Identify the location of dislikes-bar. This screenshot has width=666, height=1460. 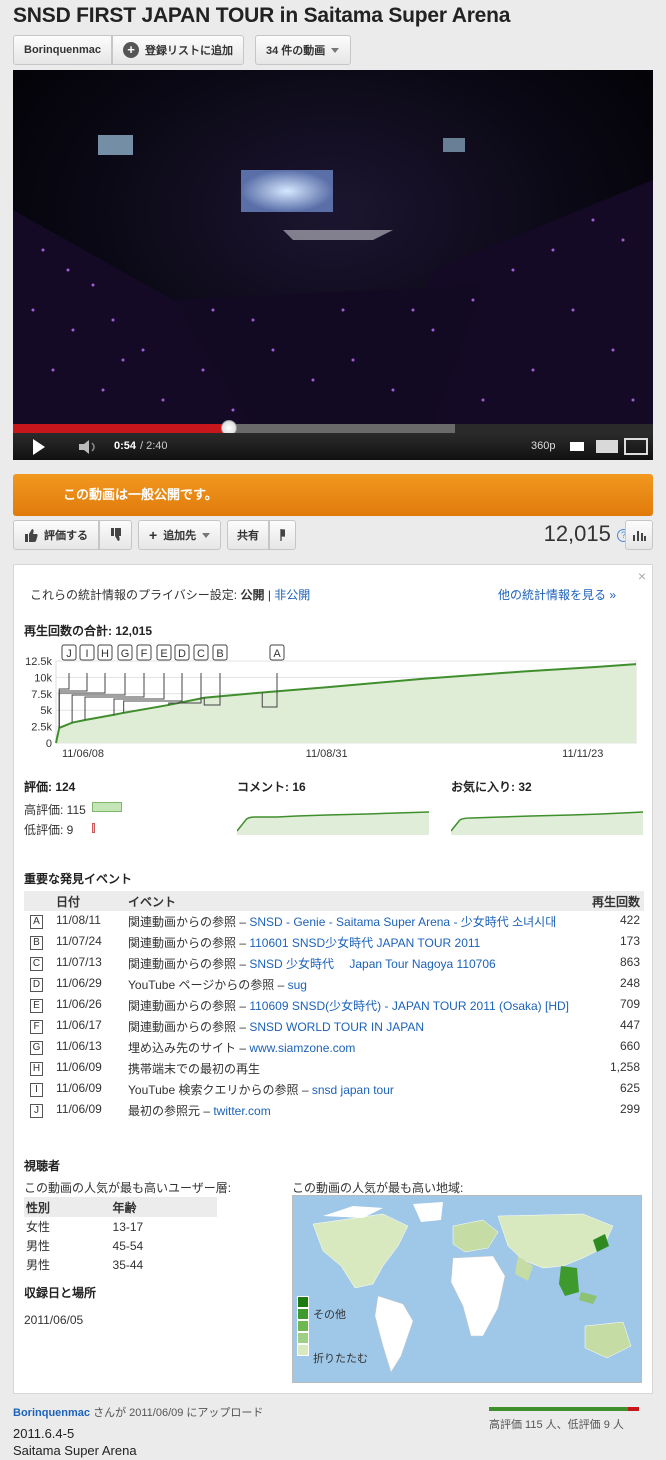
(93, 828).